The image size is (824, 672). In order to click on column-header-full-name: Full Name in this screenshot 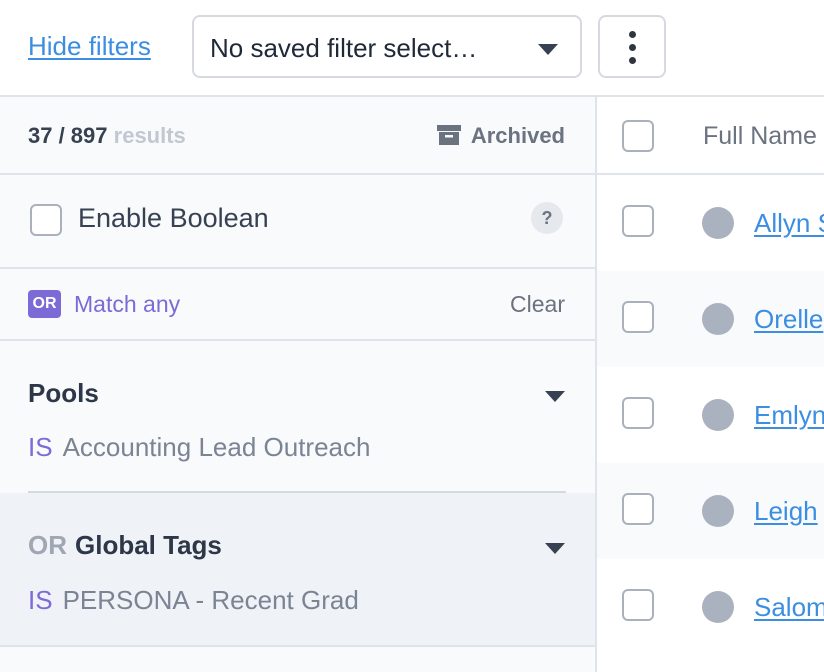, I will do `click(760, 136)`.